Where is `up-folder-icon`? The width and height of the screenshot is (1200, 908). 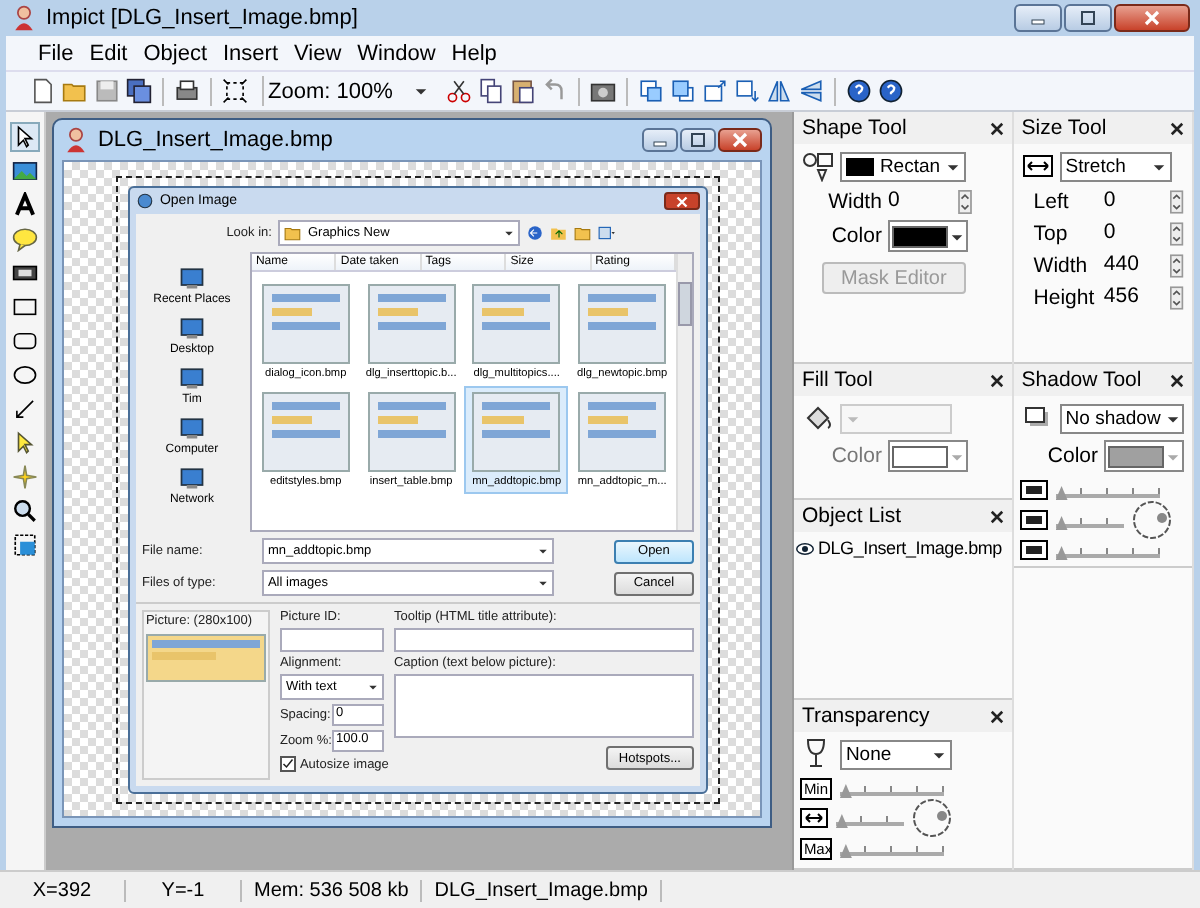 up-folder-icon is located at coordinates (558, 233).